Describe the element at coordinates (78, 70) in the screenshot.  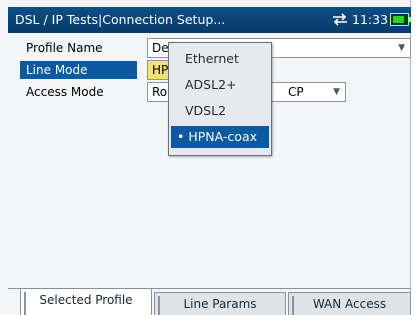
I see `line-mode-label: Line Mode` at that location.